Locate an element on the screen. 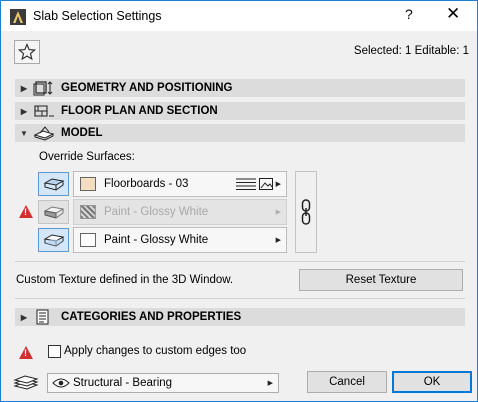 Image resolution: width=478 pixels, height=402 pixels. slab-bottom-surface-icon is located at coordinates (53, 240).